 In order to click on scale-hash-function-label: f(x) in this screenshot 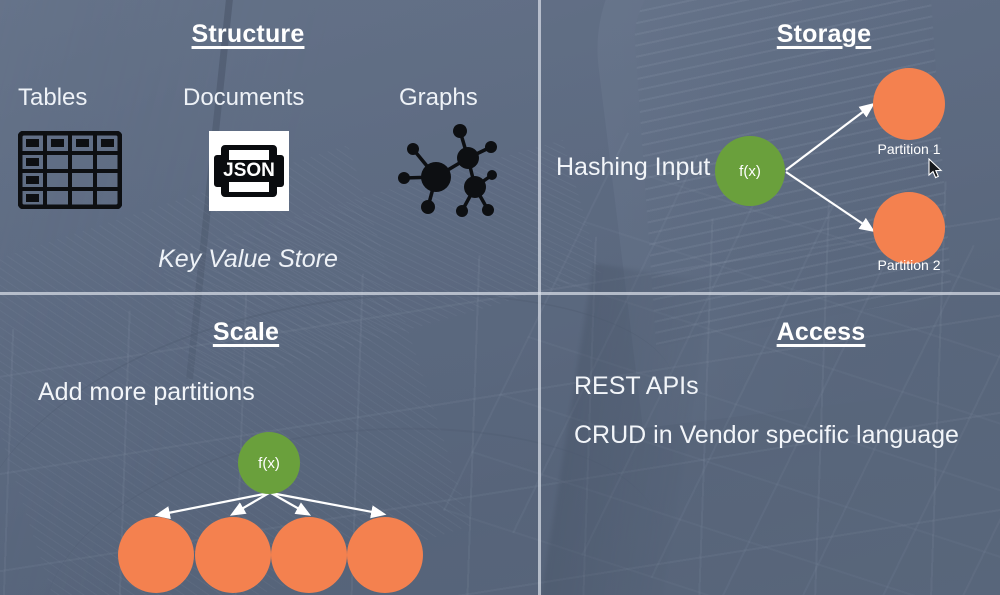, I will do `click(269, 463)`.